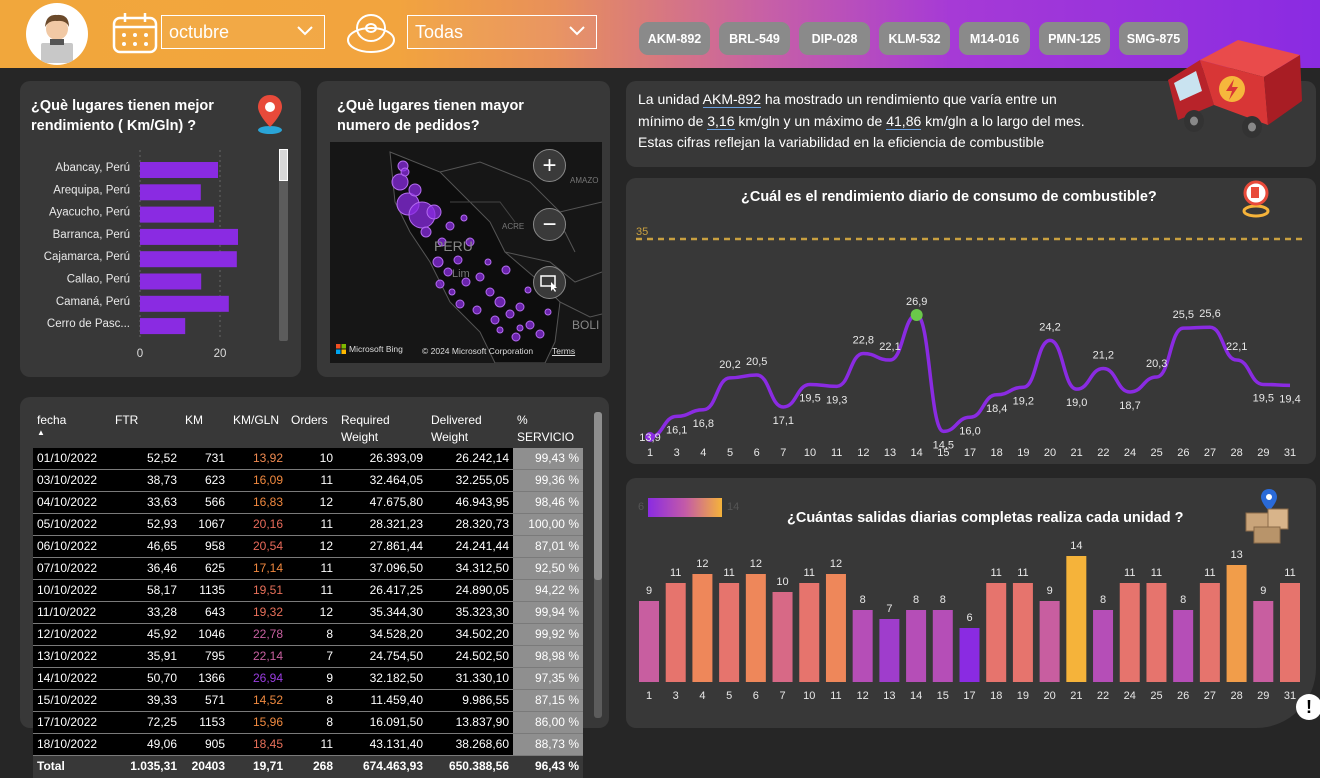 Image resolution: width=1320 pixels, height=778 pixels. What do you see at coordinates (834, 38) in the screenshot?
I see `unit-chip-dip-028: DIP-028` at bounding box center [834, 38].